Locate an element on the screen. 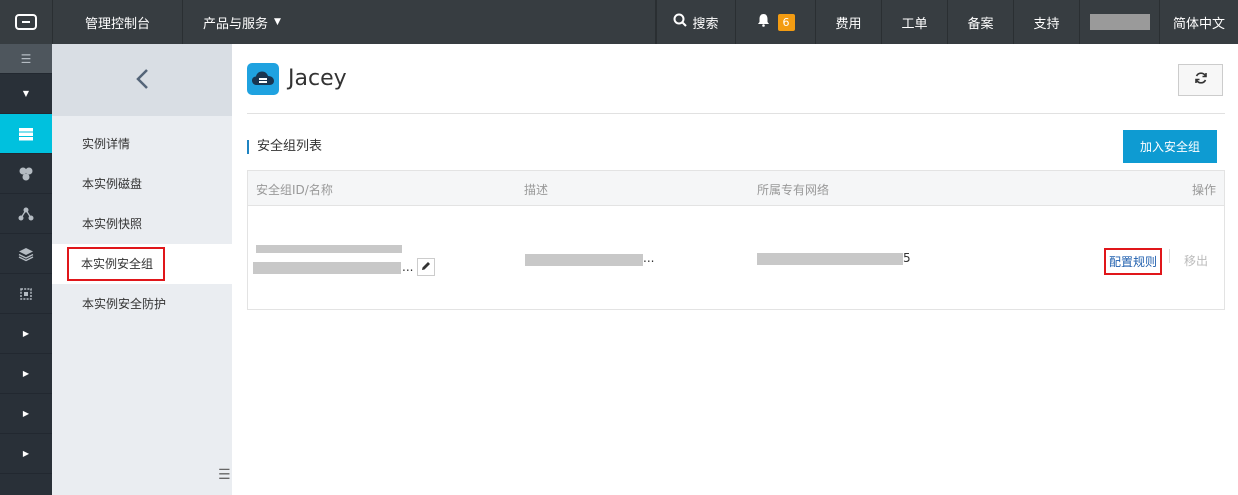  topbar-spacer is located at coordinates (477, 22).